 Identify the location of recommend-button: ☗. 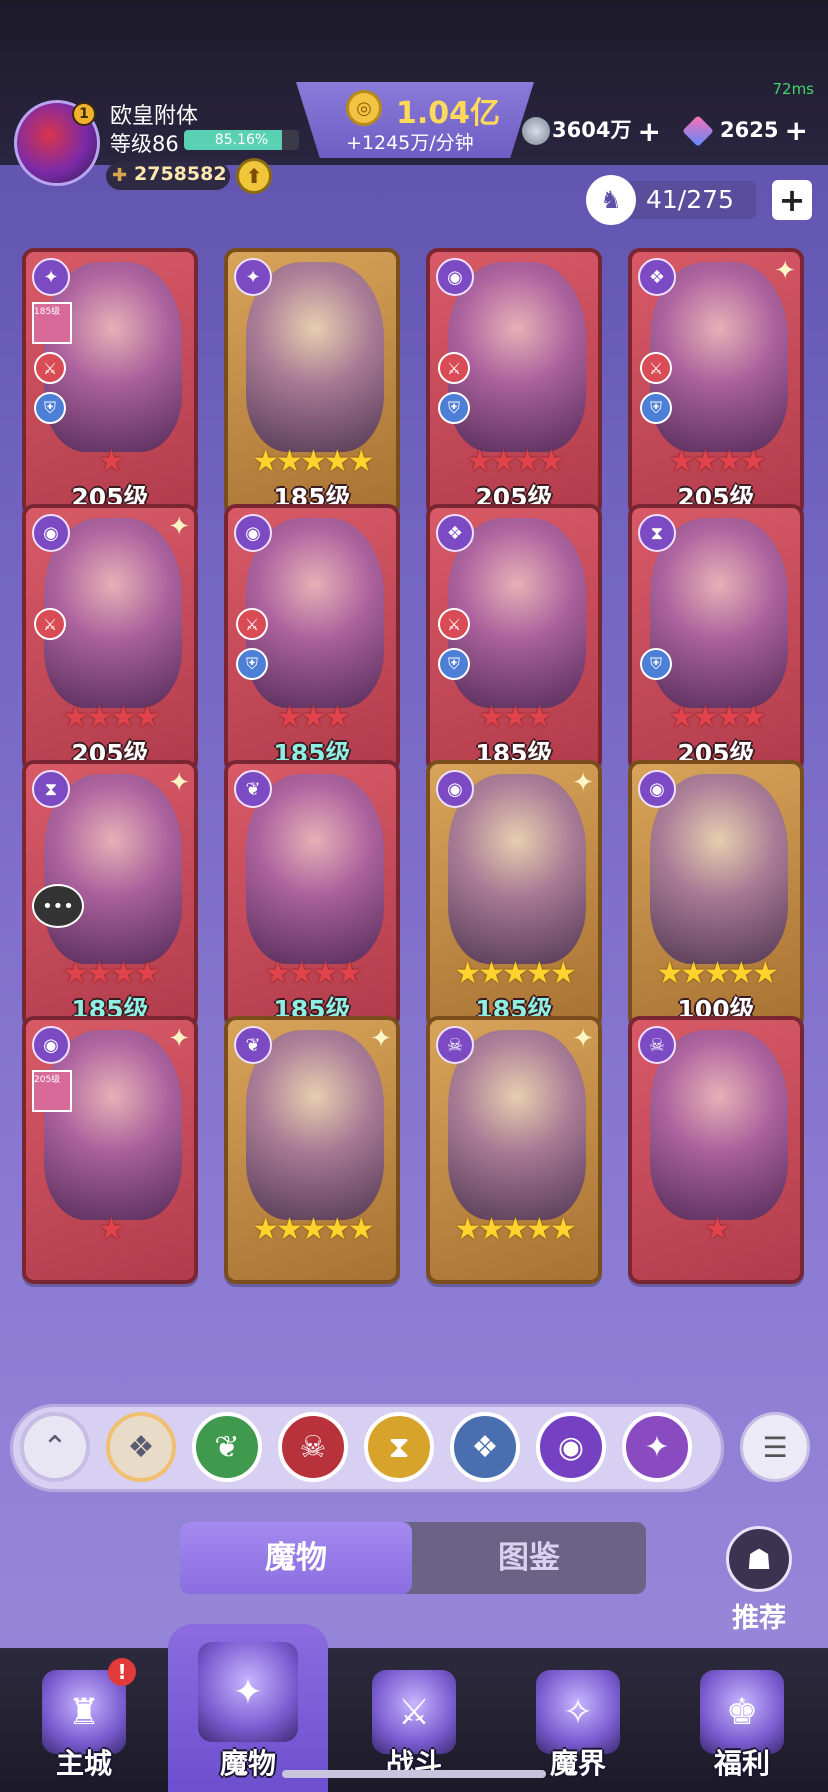
(759, 1559).